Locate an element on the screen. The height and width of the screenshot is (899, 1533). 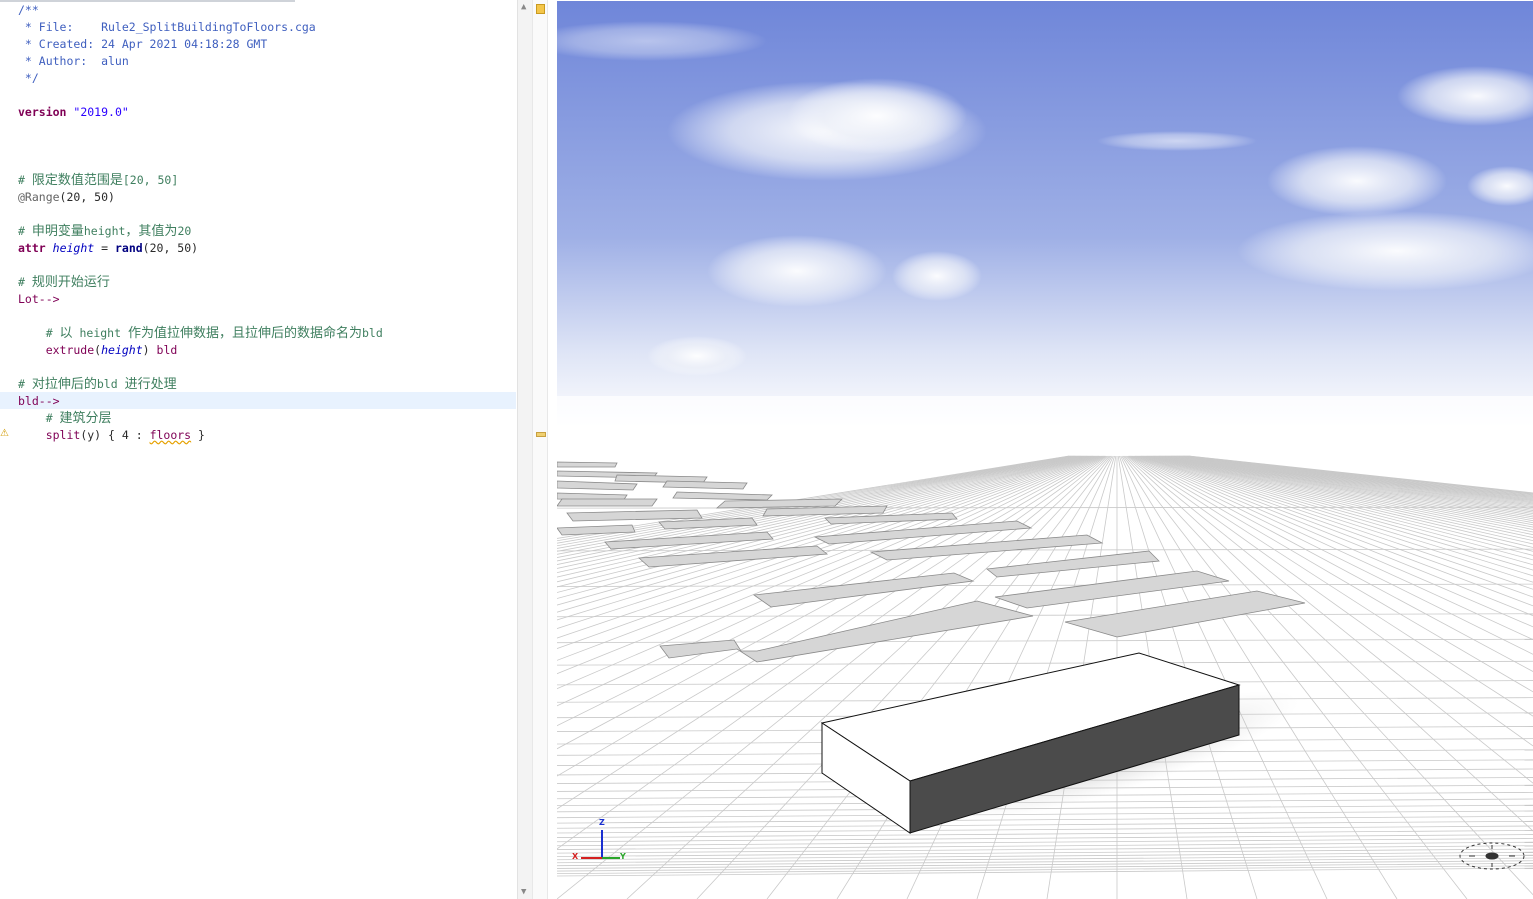
axis-y-label: Y is located at coordinates (623, 856).